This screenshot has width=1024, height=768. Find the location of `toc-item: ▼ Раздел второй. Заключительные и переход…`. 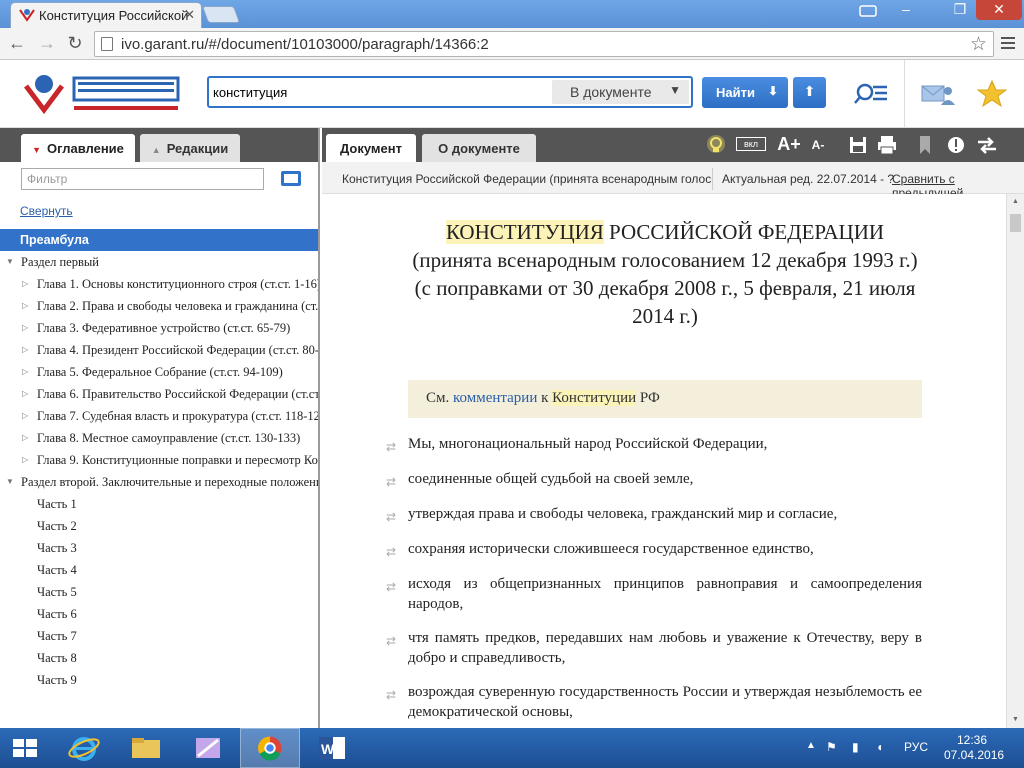

toc-item: ▼ Раздел второй. Заключительные и переход… is located at coordinates (159, 482).